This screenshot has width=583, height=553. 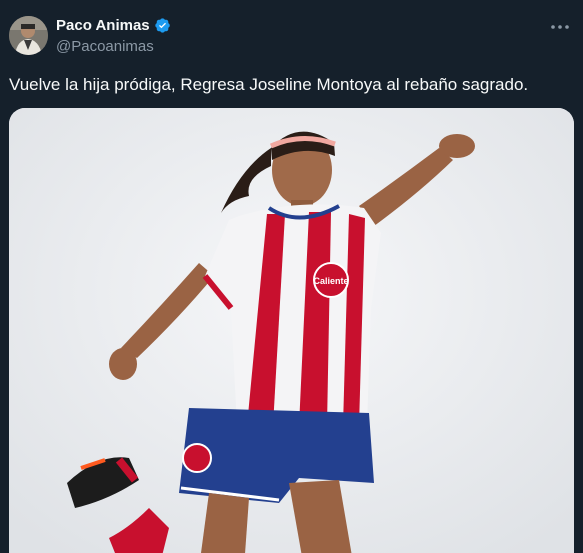 What do you see at coordinates (560, 27) in the screenshot?
I see `more-options-icon` at bounding box center [560, 27].